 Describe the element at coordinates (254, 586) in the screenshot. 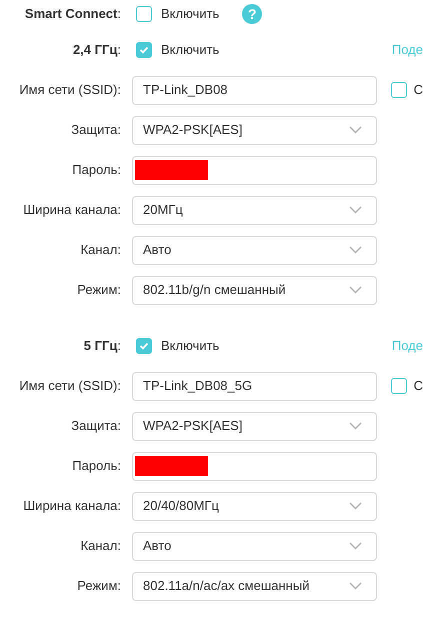

I see `dropdown: 802.11a/n/ac/ax смешанный` at that location.